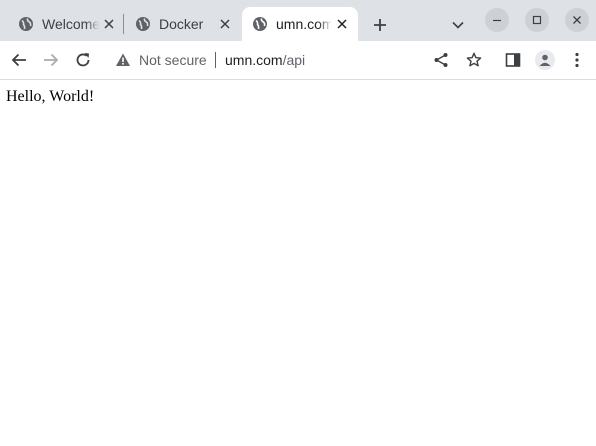 This screenshot has width=596, height=446. Describe the element at coordinates (71, 24) in the screenshot. I see `tab-title: Welcome to nginx!` at that location.